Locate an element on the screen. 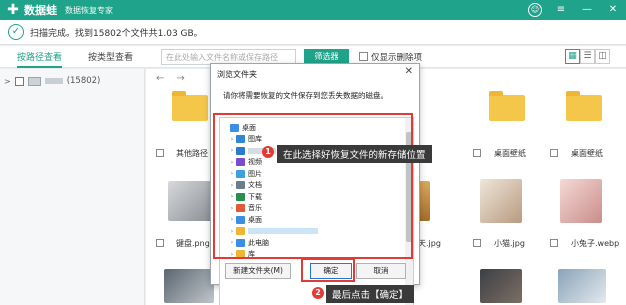 The width and height of the screenshot is (626, 305). minimize-icon: — is located at coordinates (587, 10).